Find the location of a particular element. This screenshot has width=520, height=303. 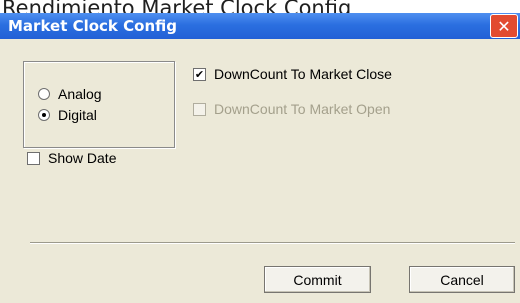

radio-analog: Analog is located at coordinates (70, 94).